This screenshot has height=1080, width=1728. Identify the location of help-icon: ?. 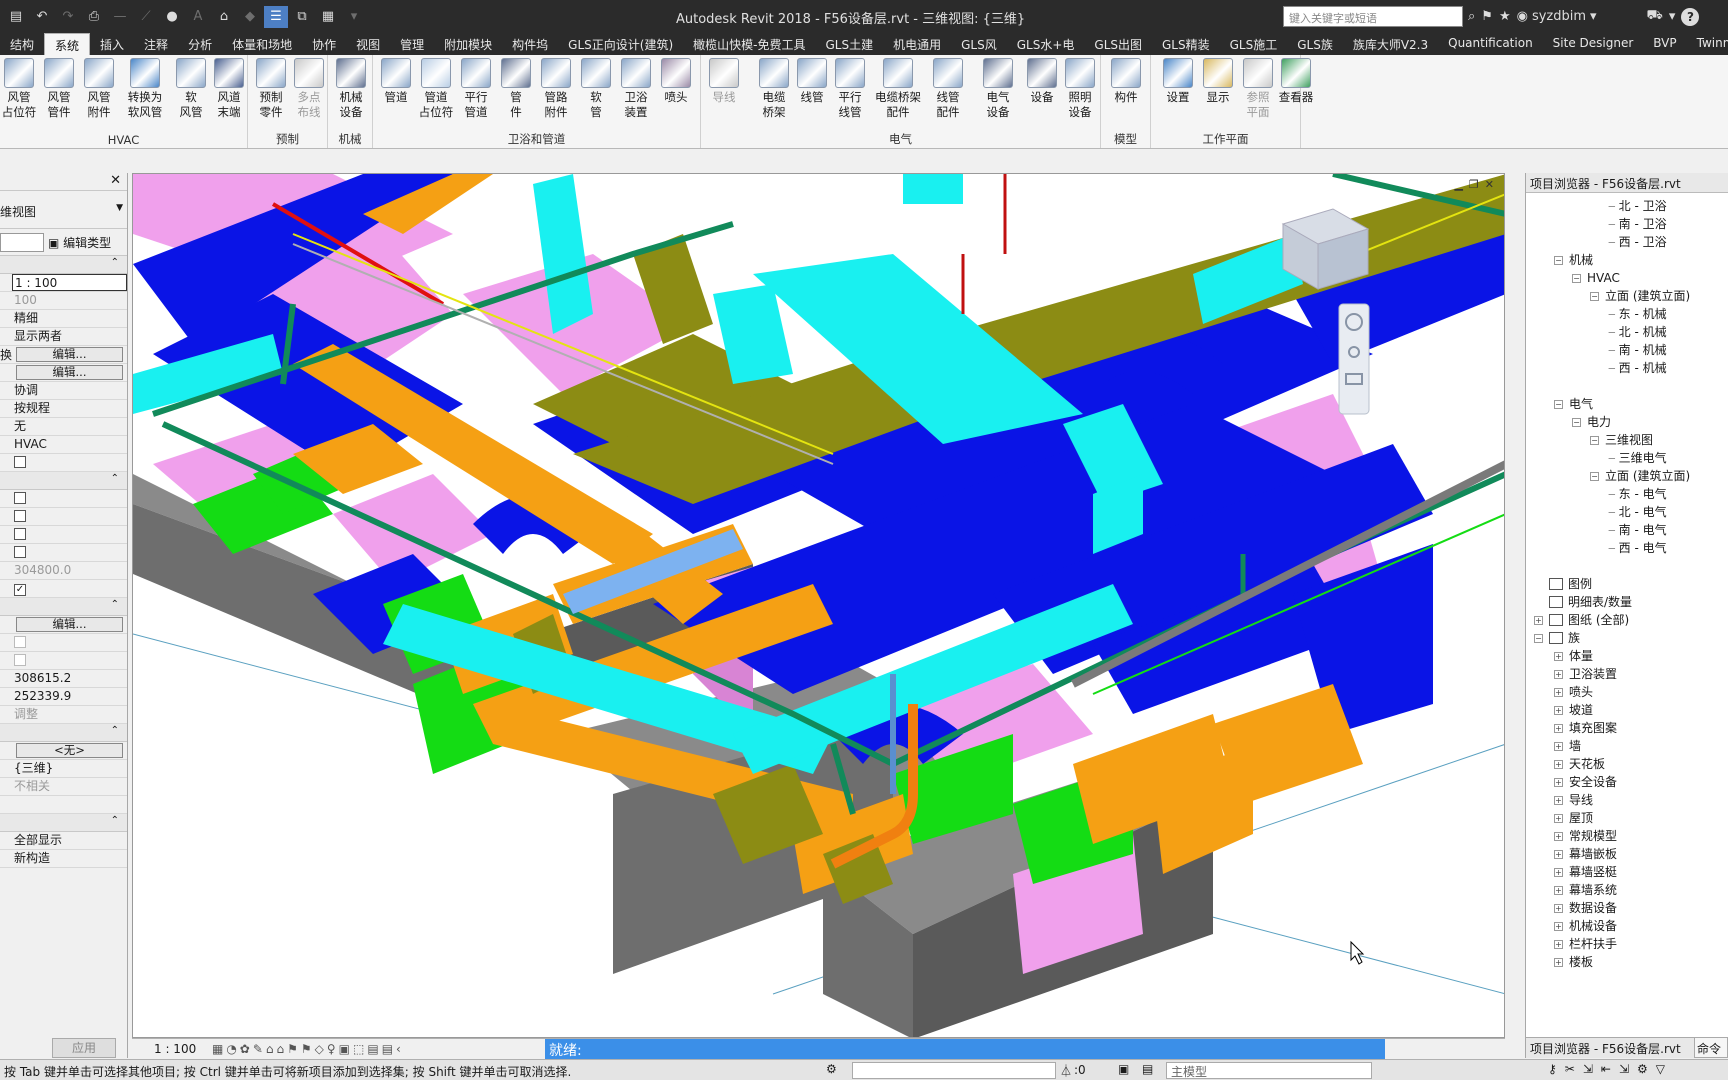
(1690, 16).